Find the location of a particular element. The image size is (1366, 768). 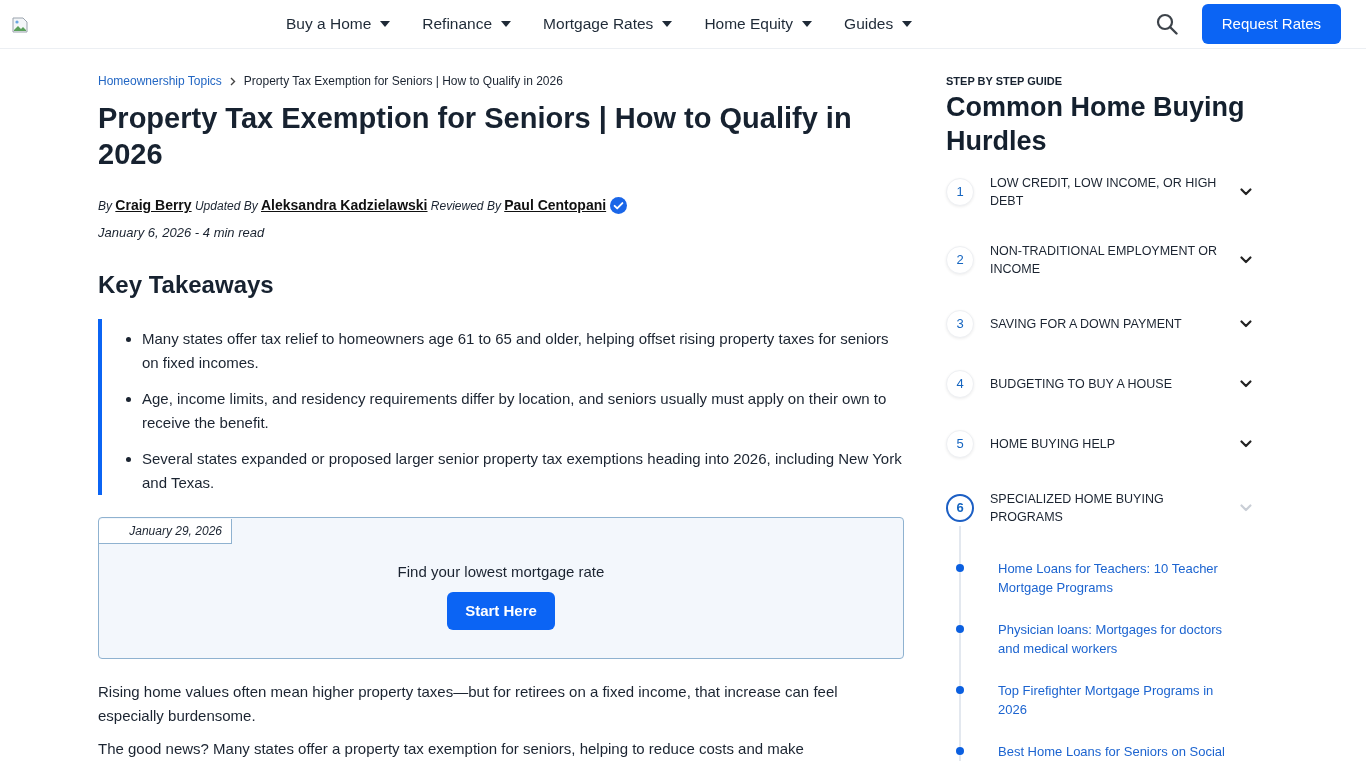

step-number: 5 is located at coordinates (960, 444).